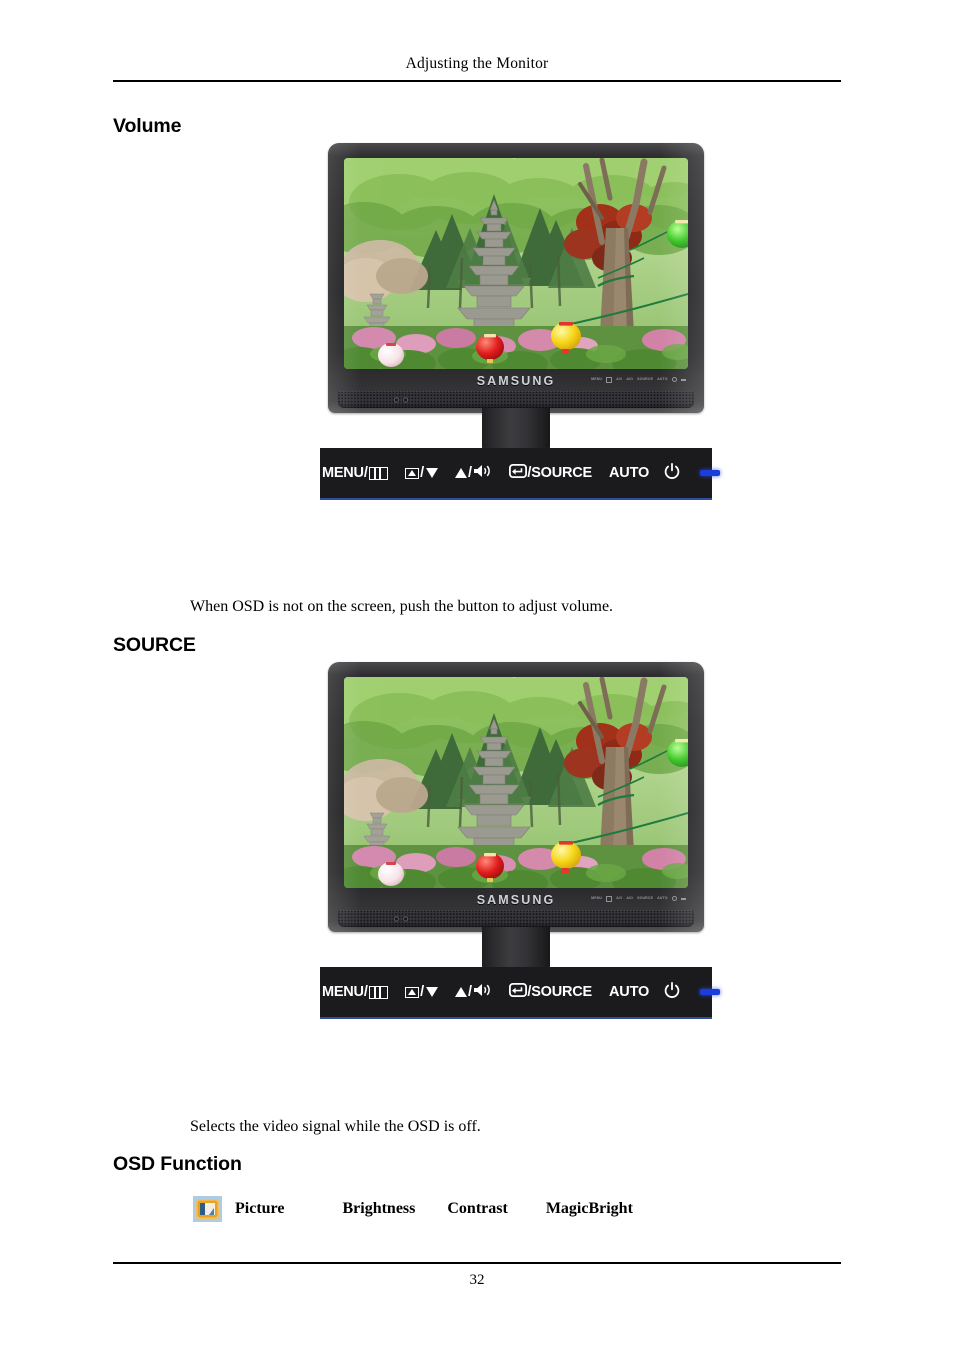 This screenshot has height=1350, width=954. Describe the element at coordinates (147, 126) in the screenshot. I see `section-heading-volume: Volume` at that location.